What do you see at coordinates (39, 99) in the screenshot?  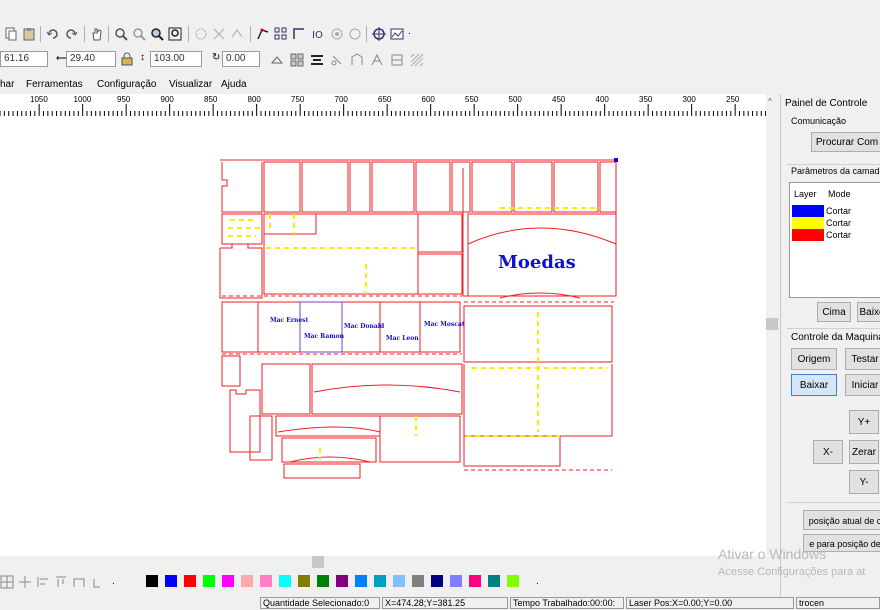 I see `ruler-label: 1050` at bounding box center [39, 99].